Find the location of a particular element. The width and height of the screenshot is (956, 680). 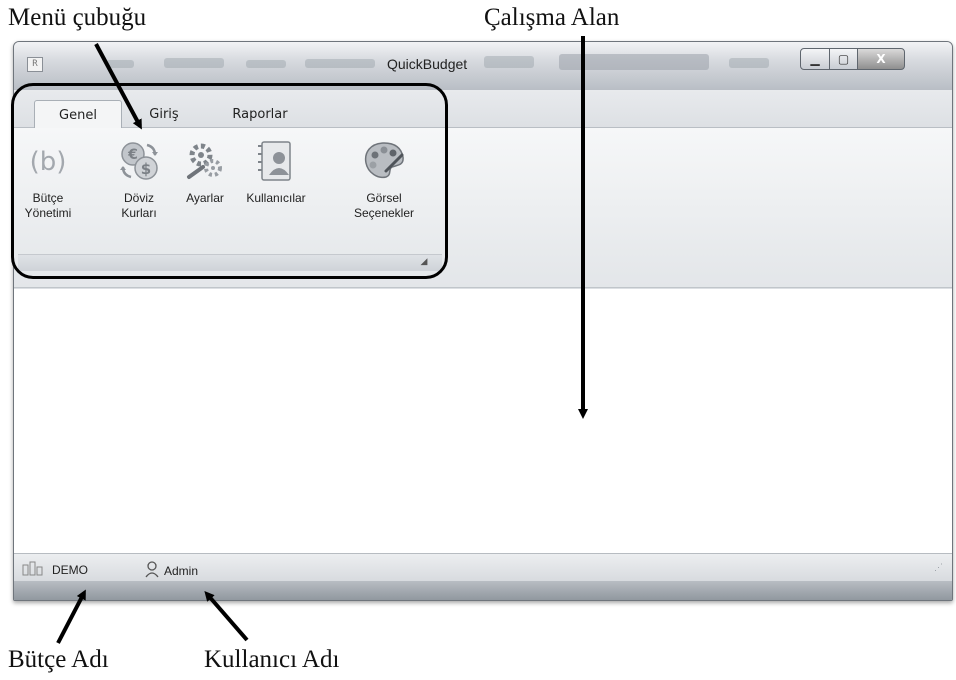

app-icon: R is located at coordinates (35, 64).